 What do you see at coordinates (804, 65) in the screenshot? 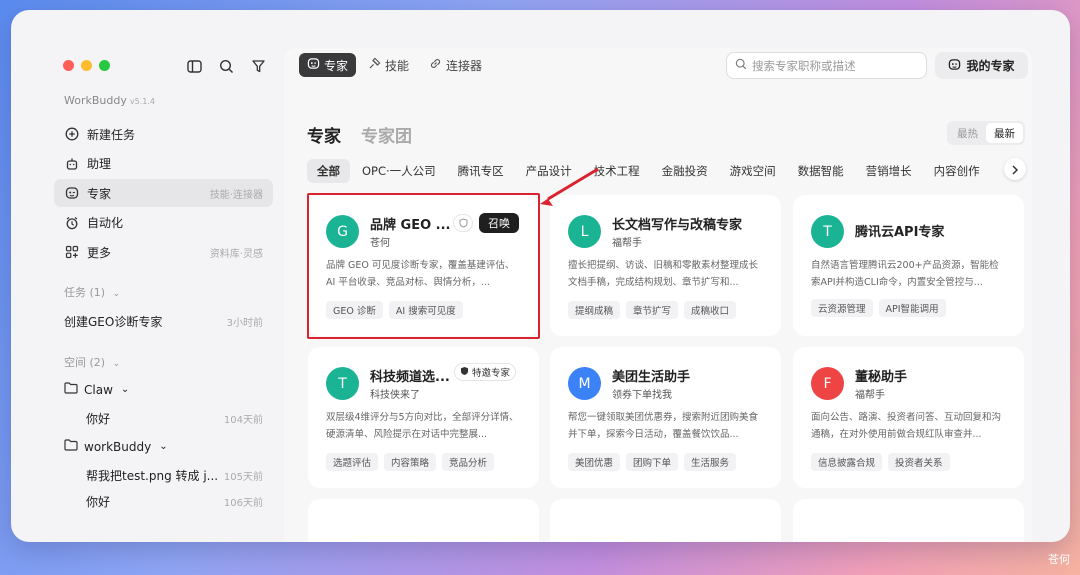
I see `search-placeholder: 搜索专家职称或描述` at bounding box center [804, 65].